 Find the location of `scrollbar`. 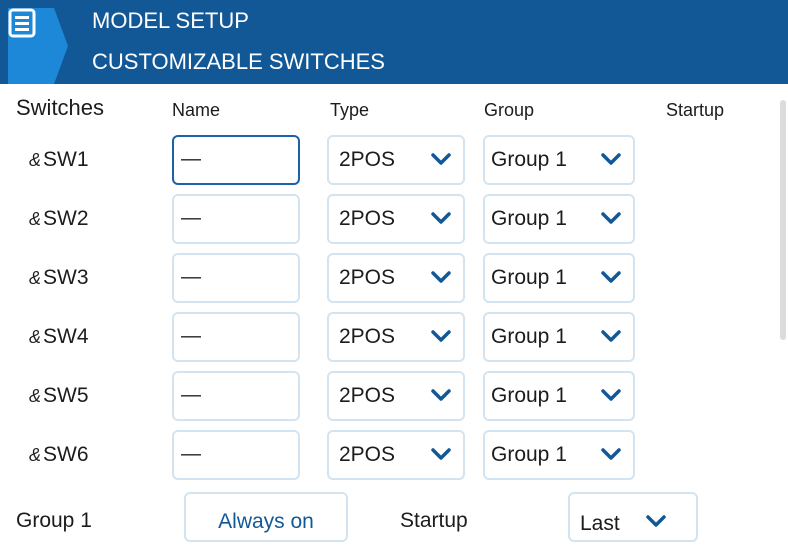

scrollbar is located at coordinates (783, 220).